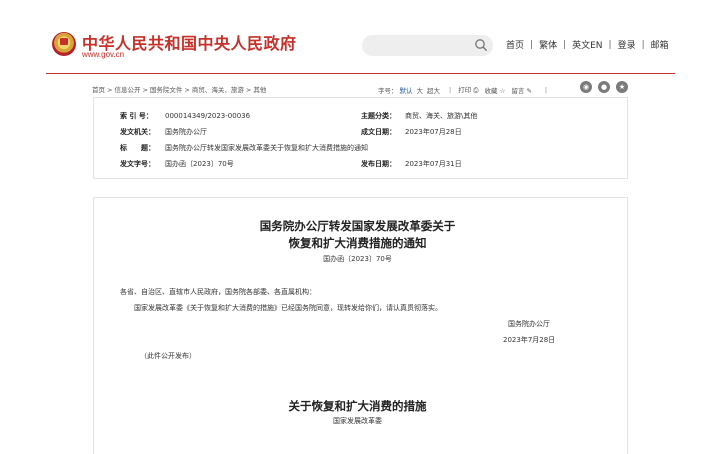 The image size is (715, 454). What do you see at coordinates (378, 132) in the screenshot?
I see `meta-written-date-label: 成文日期：` at bounding box center [378, 132].